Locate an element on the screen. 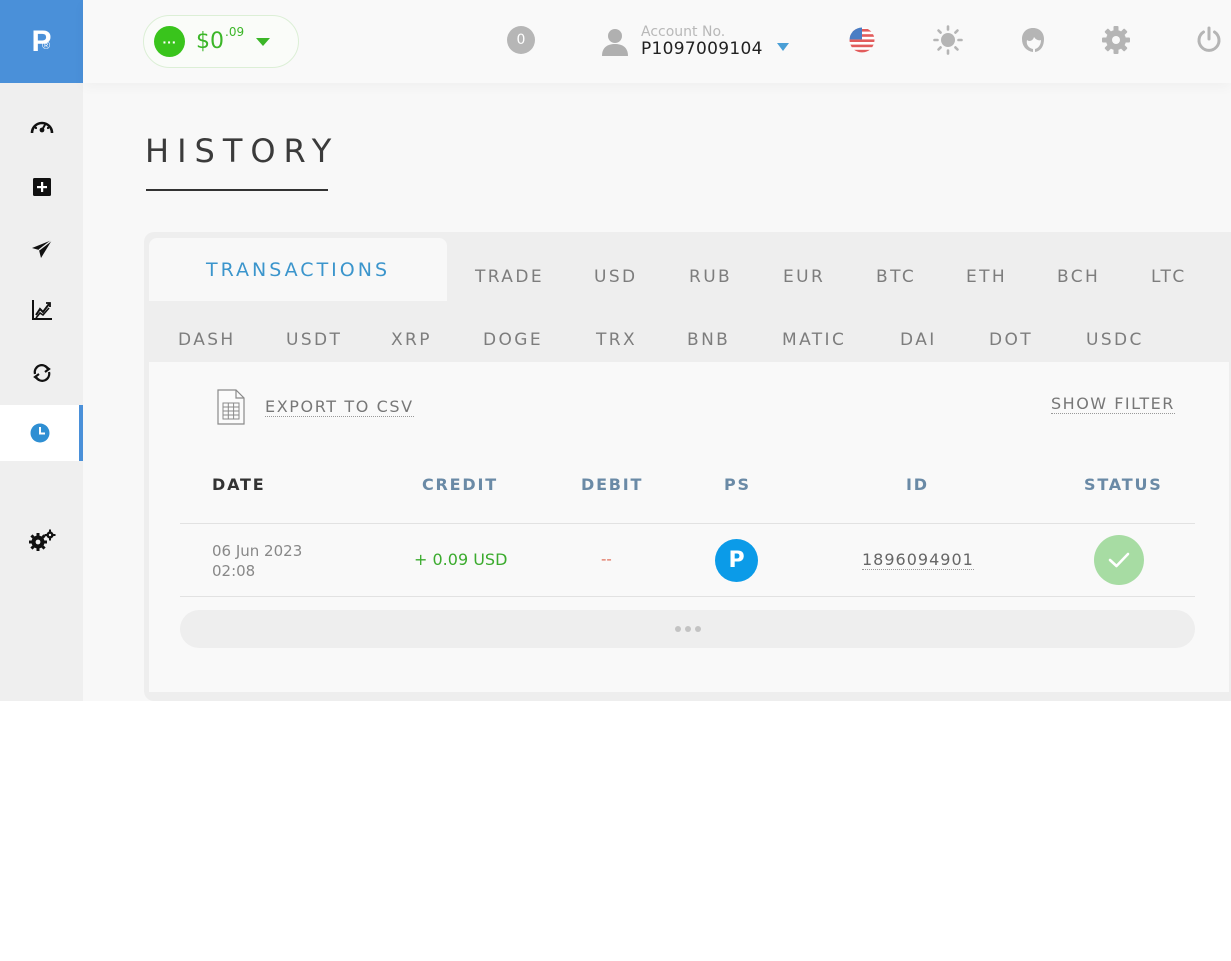 The height and width of the screenshot is (961, 1231). tab-matic: MATIC is located at coordinates (814, 340).